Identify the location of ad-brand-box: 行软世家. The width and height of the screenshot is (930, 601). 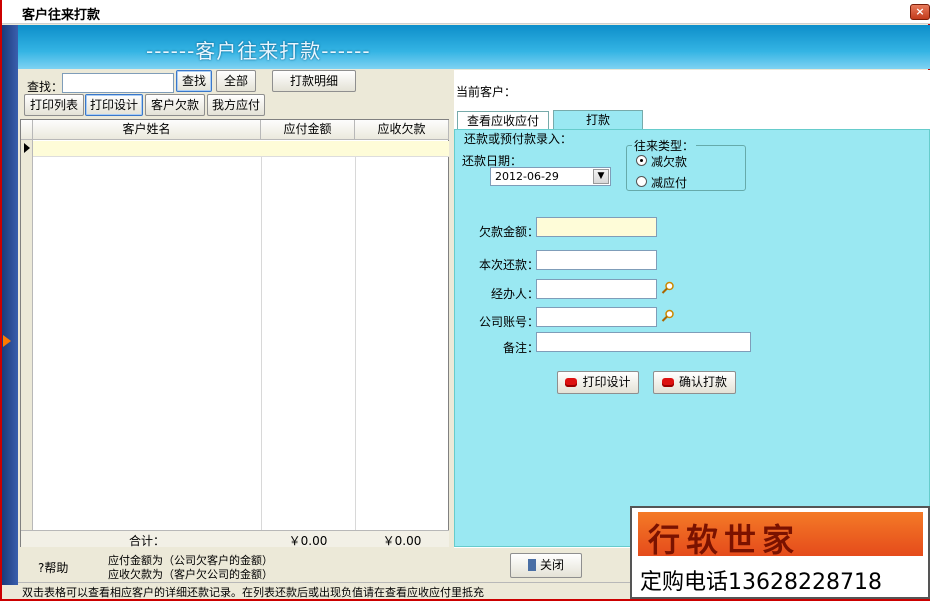
(780, 535).